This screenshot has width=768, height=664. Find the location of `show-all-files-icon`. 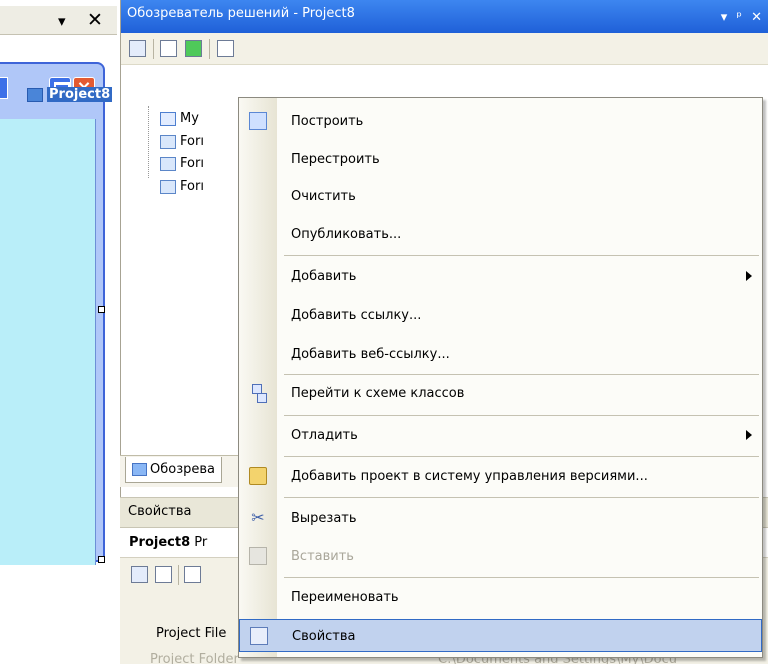

show-all-files-icon is located at coordinates (168, 48).